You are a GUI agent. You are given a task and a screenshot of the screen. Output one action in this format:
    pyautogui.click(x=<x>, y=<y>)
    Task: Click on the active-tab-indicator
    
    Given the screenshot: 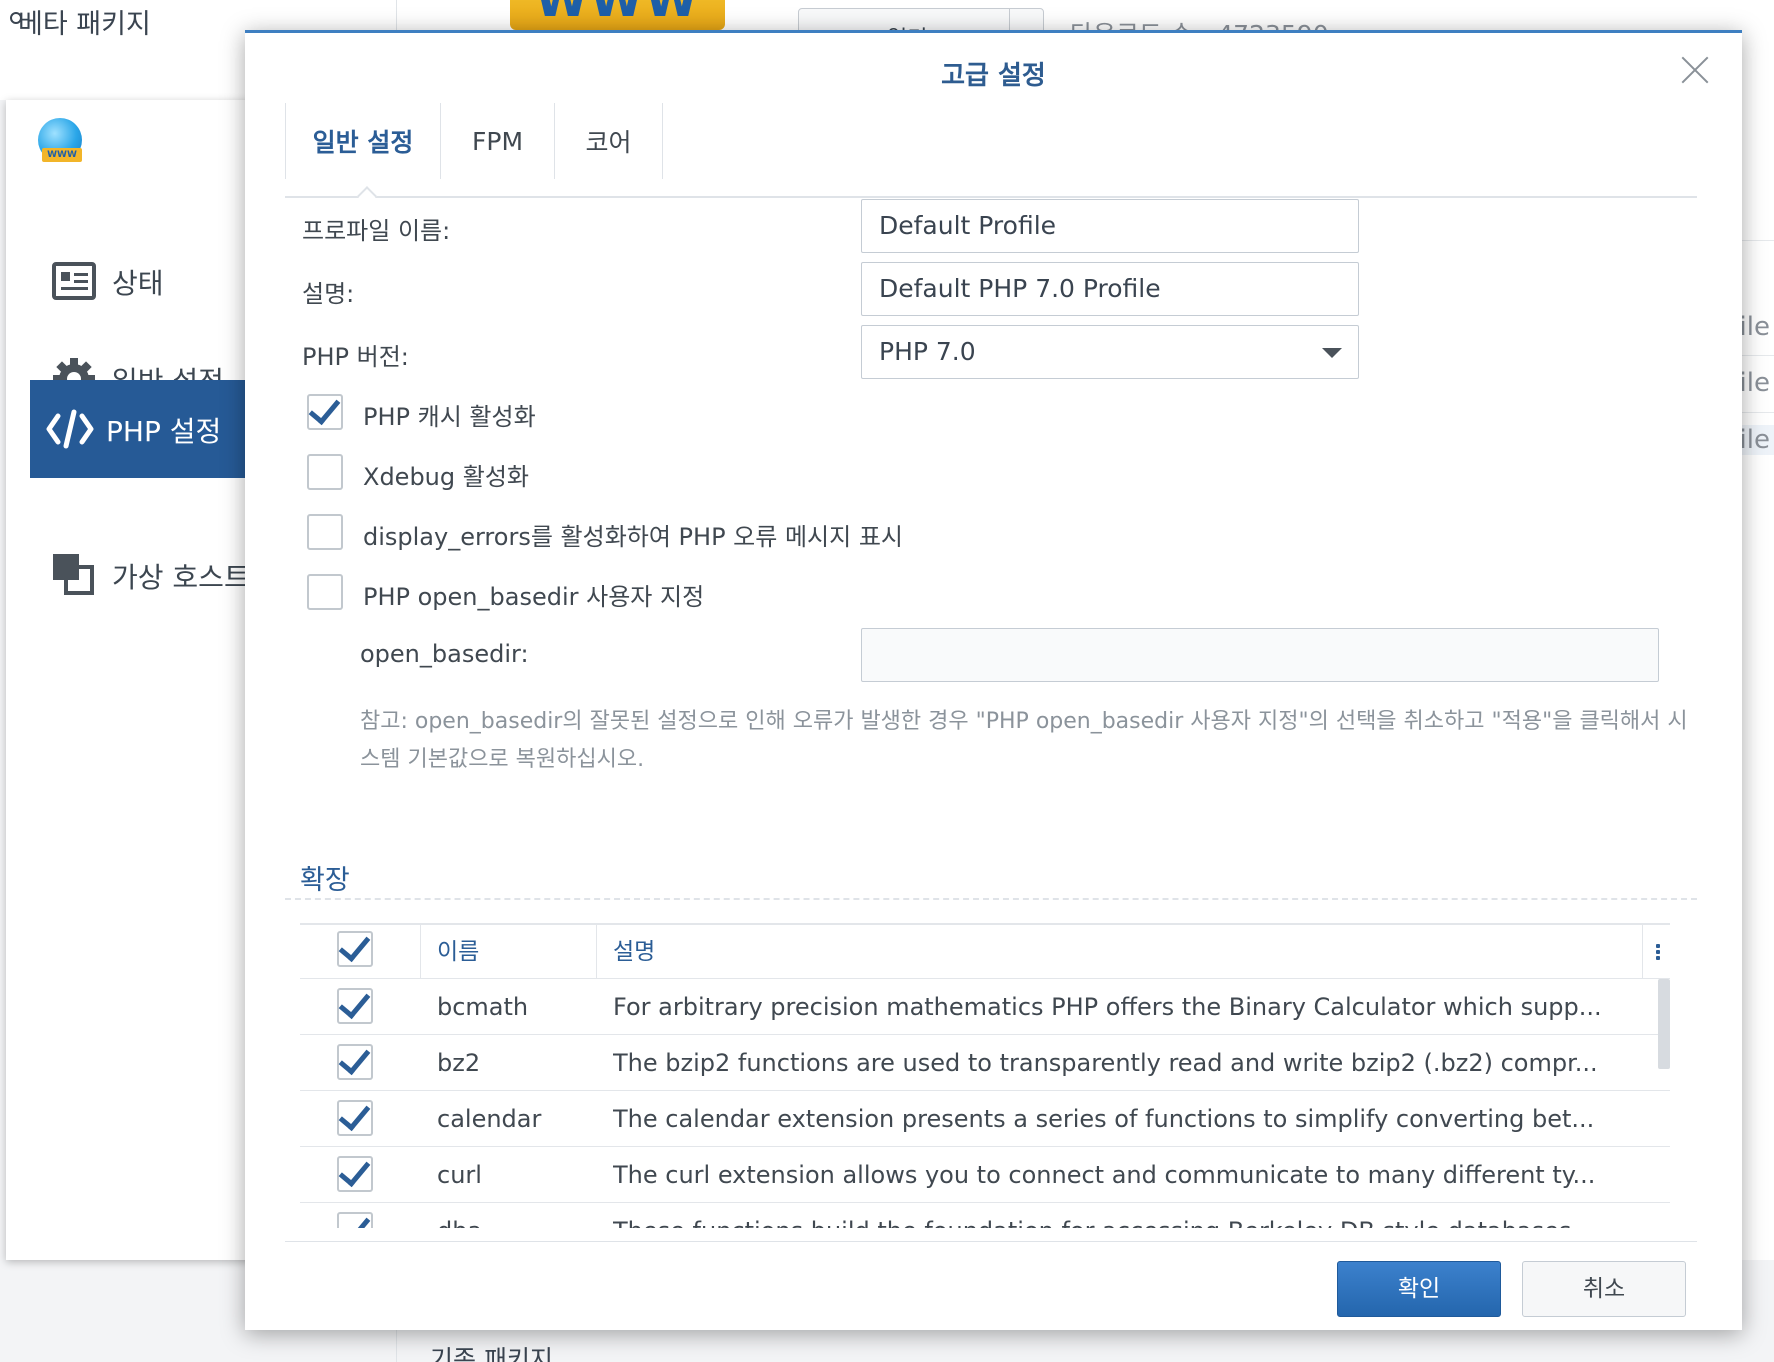 What is the action you would take?
    pyautogui.click(x=367, y=196)
    